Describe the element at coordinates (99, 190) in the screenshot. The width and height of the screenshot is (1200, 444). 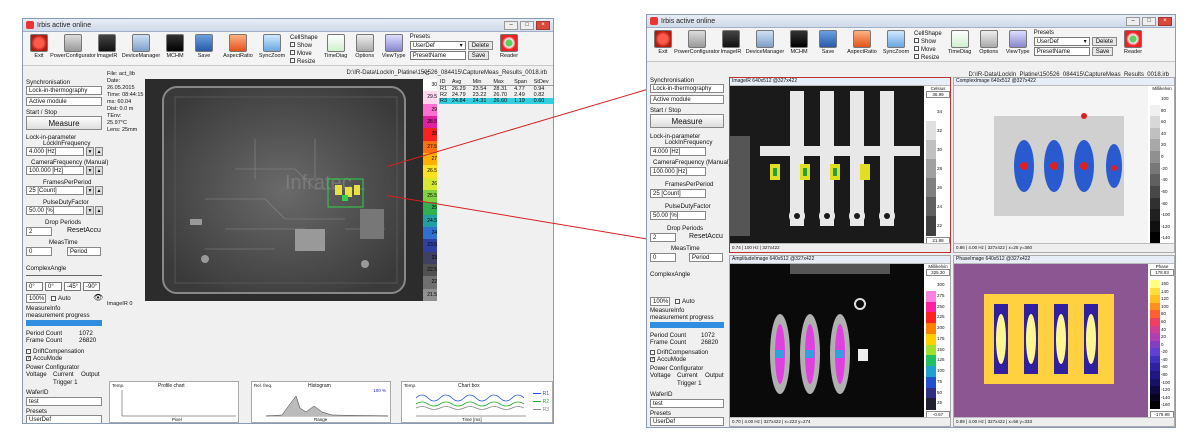
I see `frames-up: ▲` at that location.